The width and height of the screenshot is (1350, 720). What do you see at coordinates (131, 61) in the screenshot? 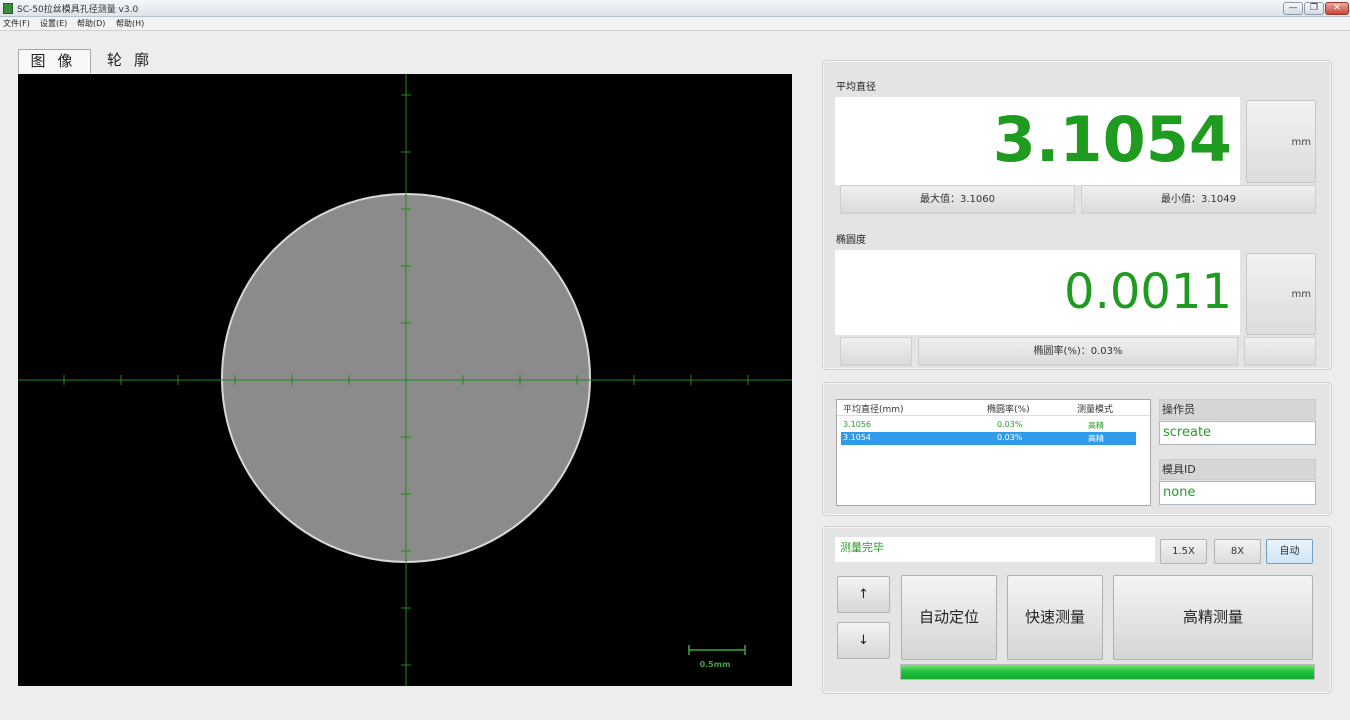
I see `tab-contour: 轮廓` at bounding box center [131, 61].